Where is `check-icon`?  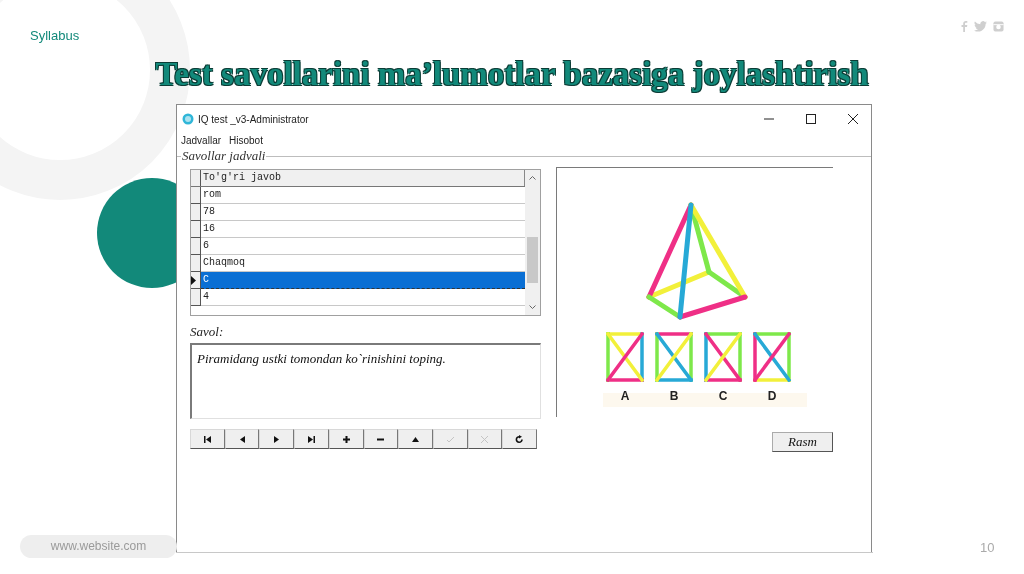
check-icon is located at coordinates (450, 439).